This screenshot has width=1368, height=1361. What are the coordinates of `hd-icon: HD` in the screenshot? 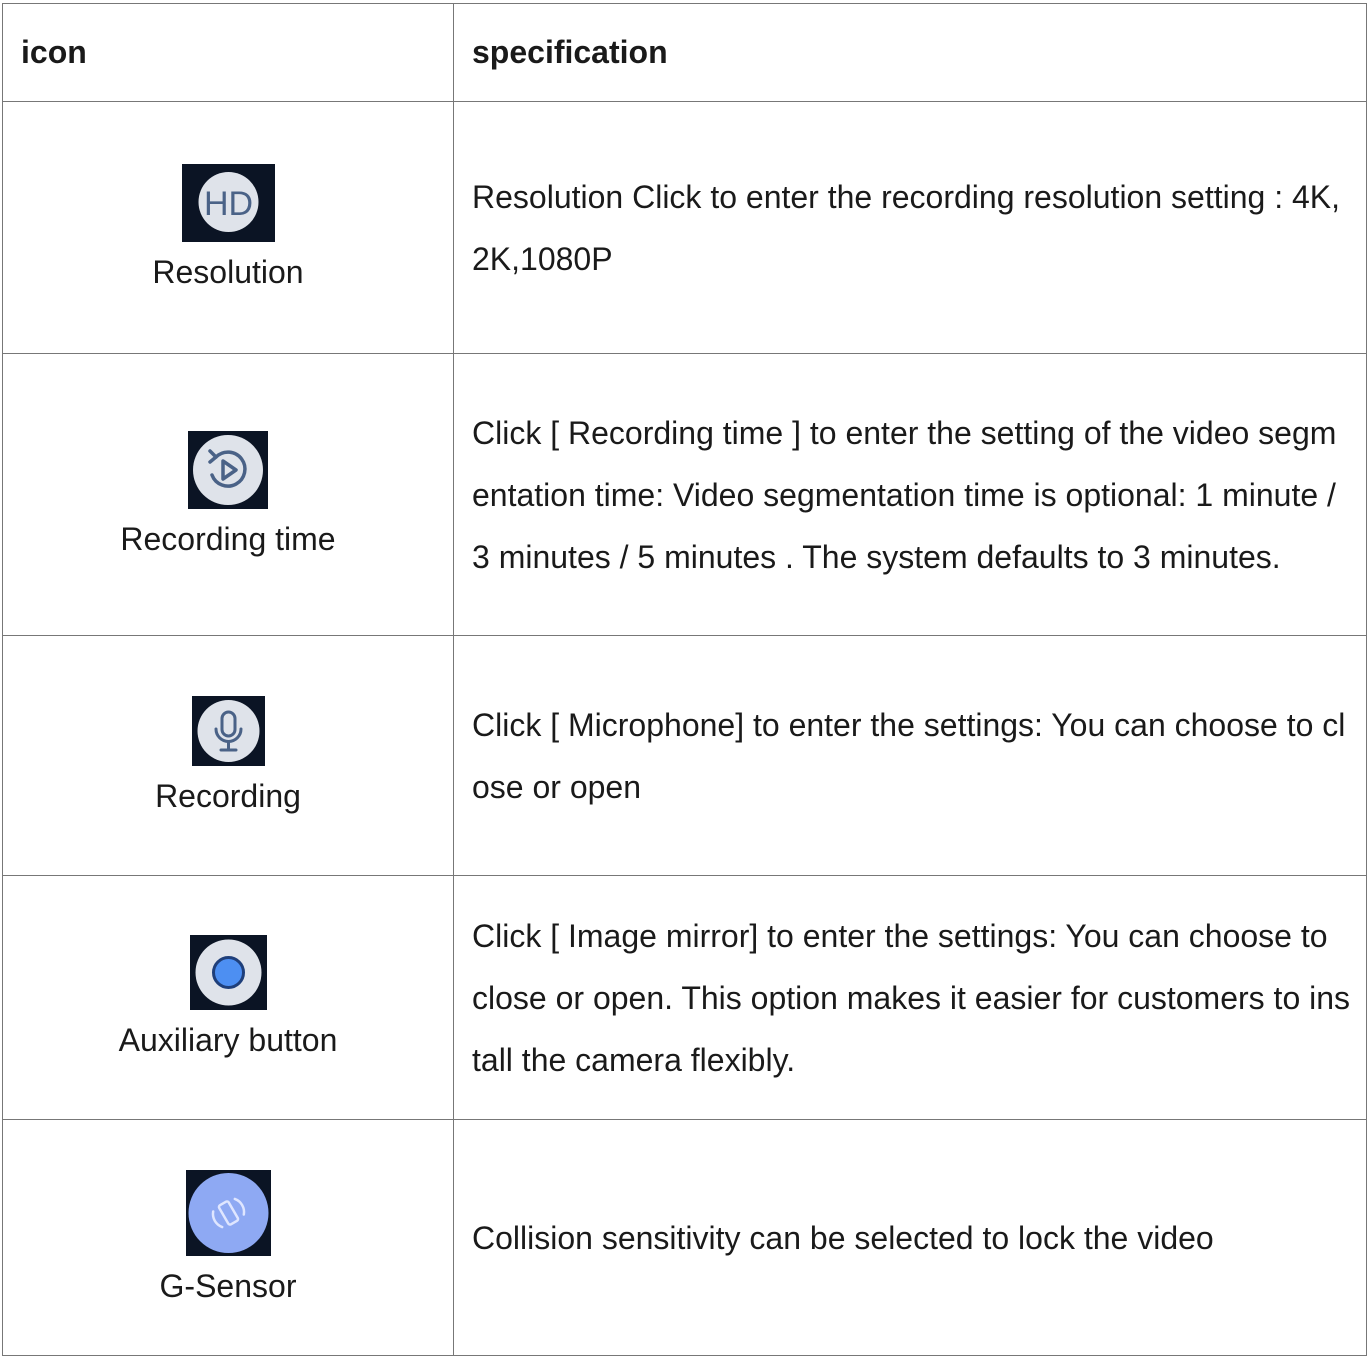 It's located at (228, 202).